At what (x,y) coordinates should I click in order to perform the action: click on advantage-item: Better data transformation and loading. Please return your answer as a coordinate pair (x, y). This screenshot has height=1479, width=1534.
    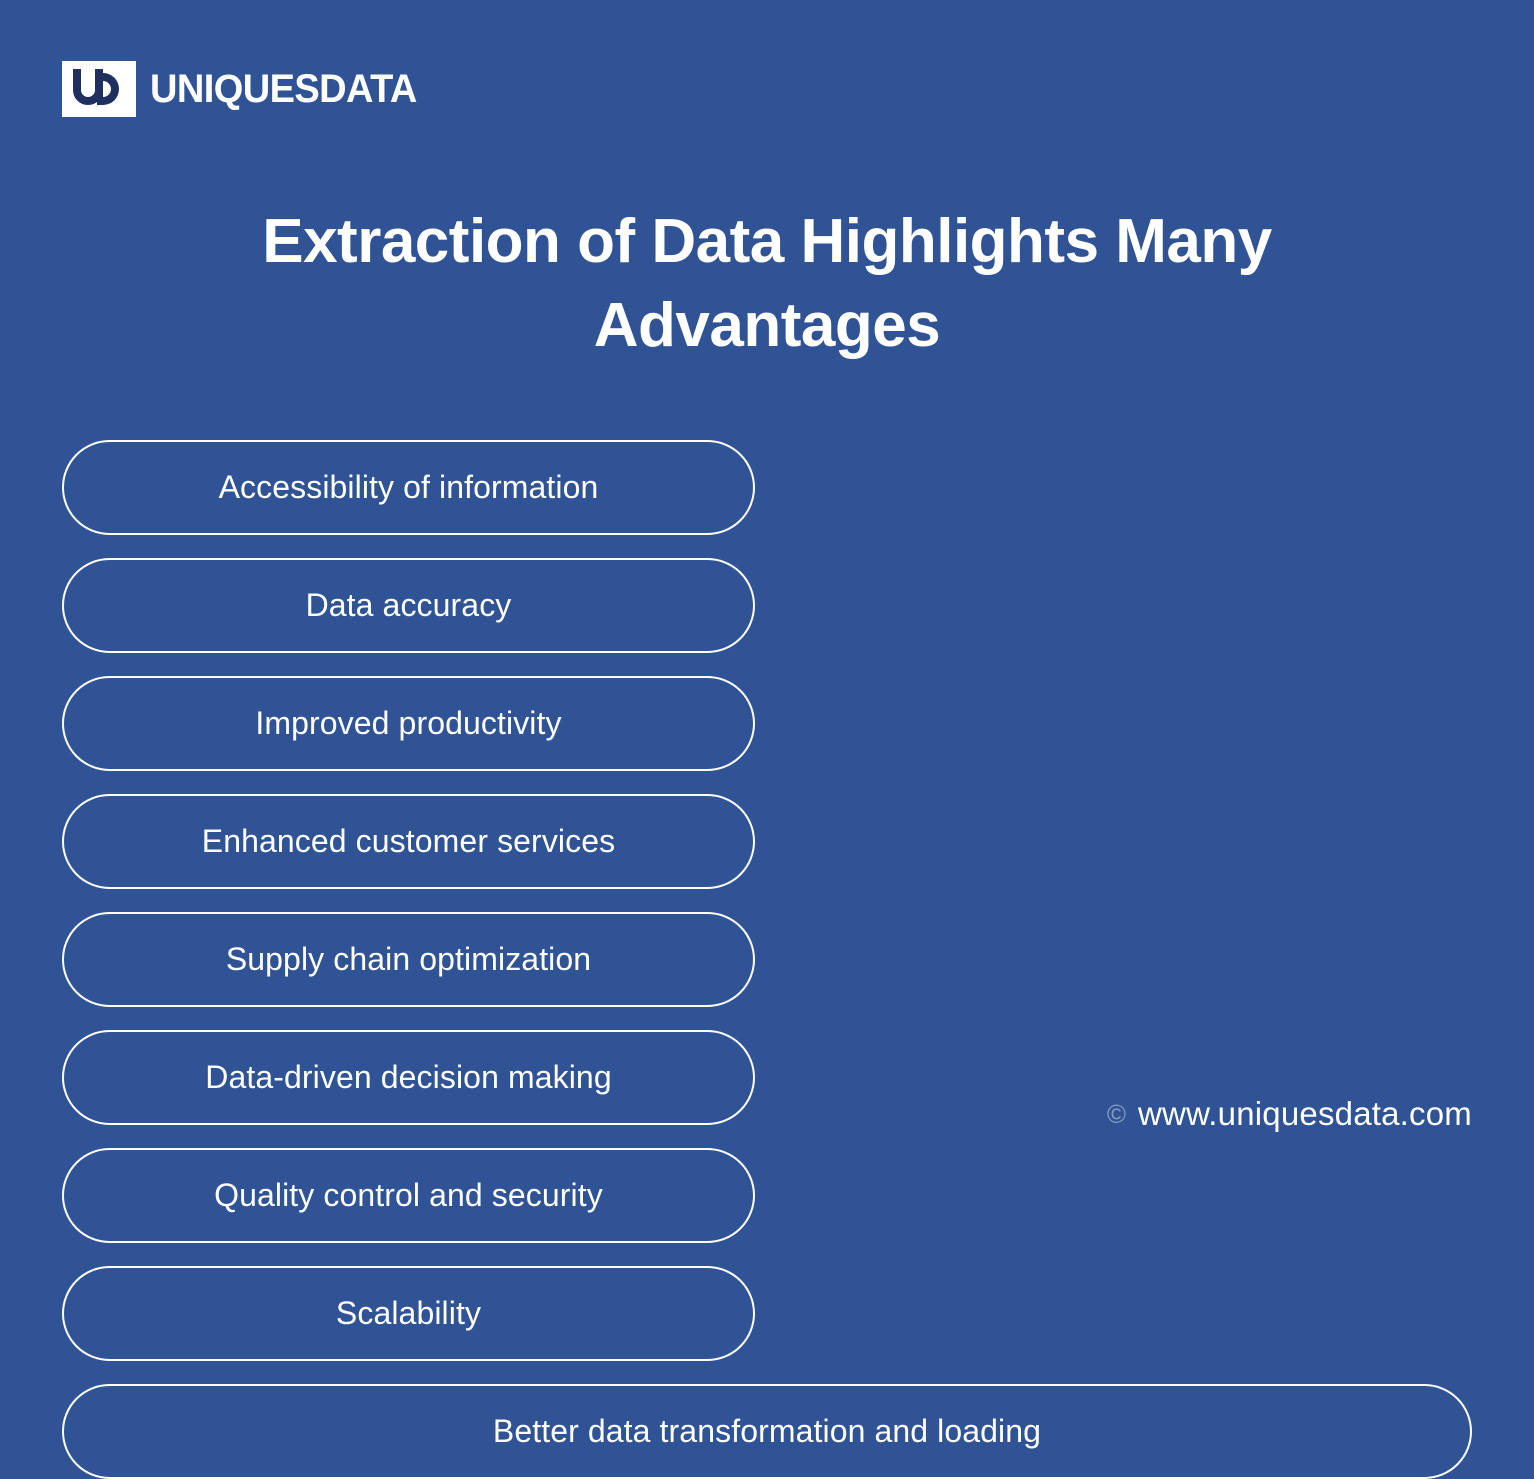
    Looking at the image, I should click on (767, 1431).